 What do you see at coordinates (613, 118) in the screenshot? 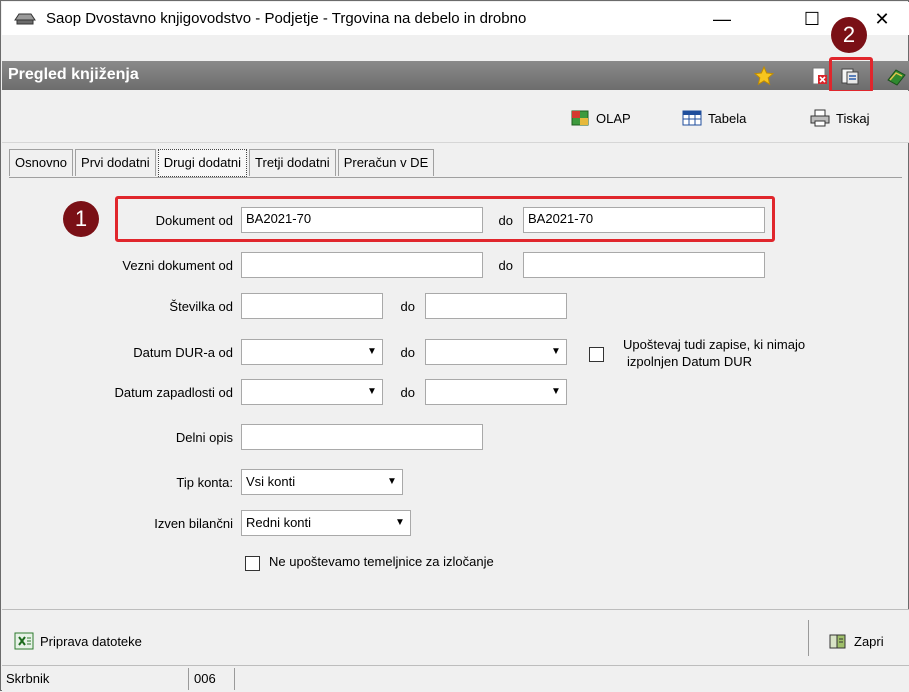
I see `olap-label: OLAP` at bounding box center [613, 118].